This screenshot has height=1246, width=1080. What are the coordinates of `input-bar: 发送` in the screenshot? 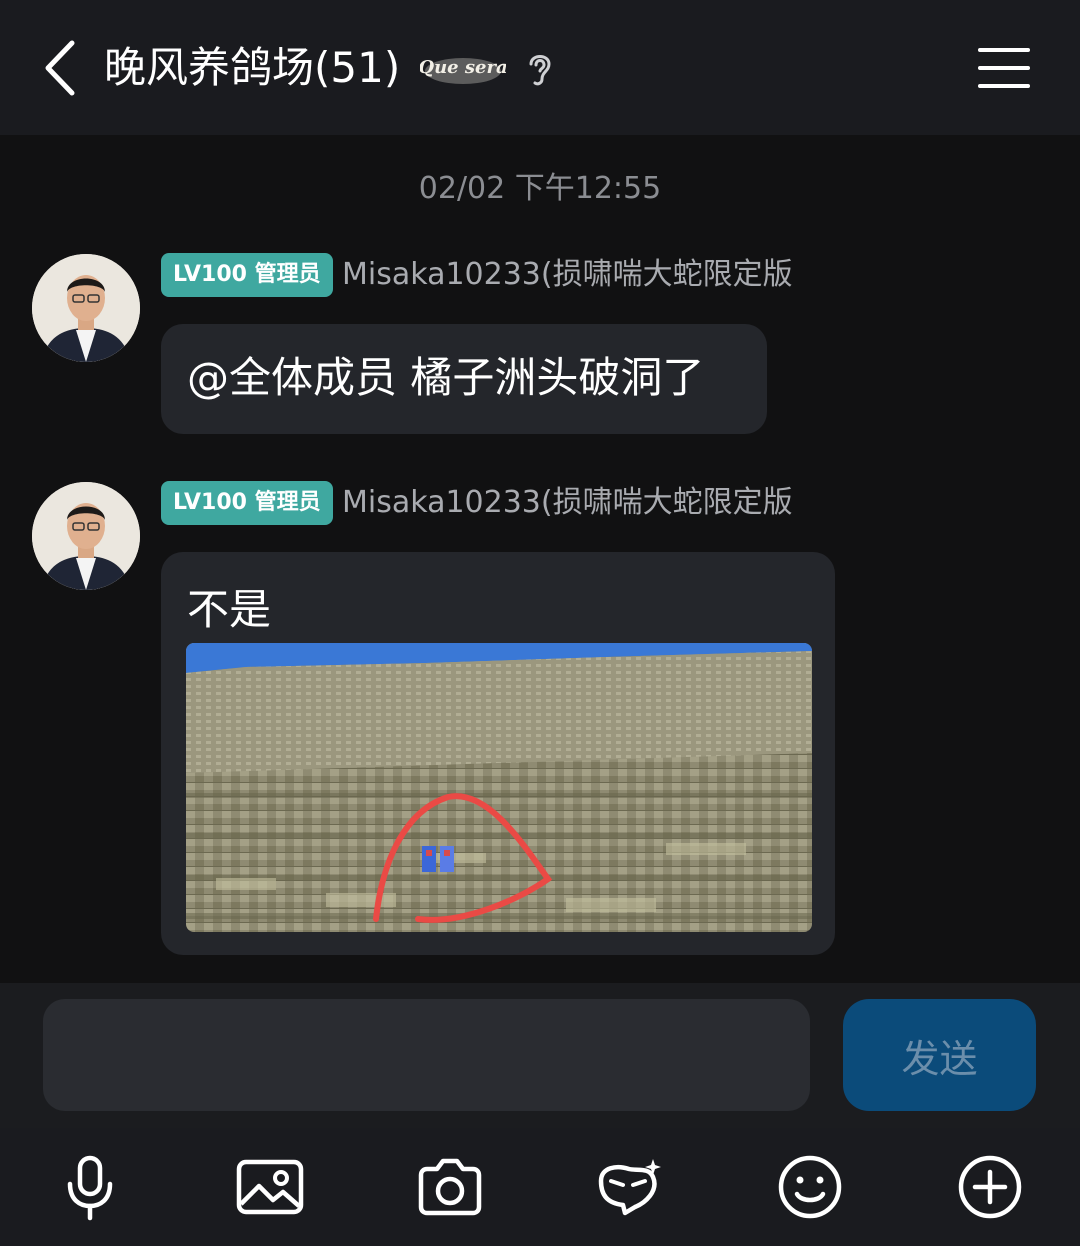 It's located at (540, 1055).